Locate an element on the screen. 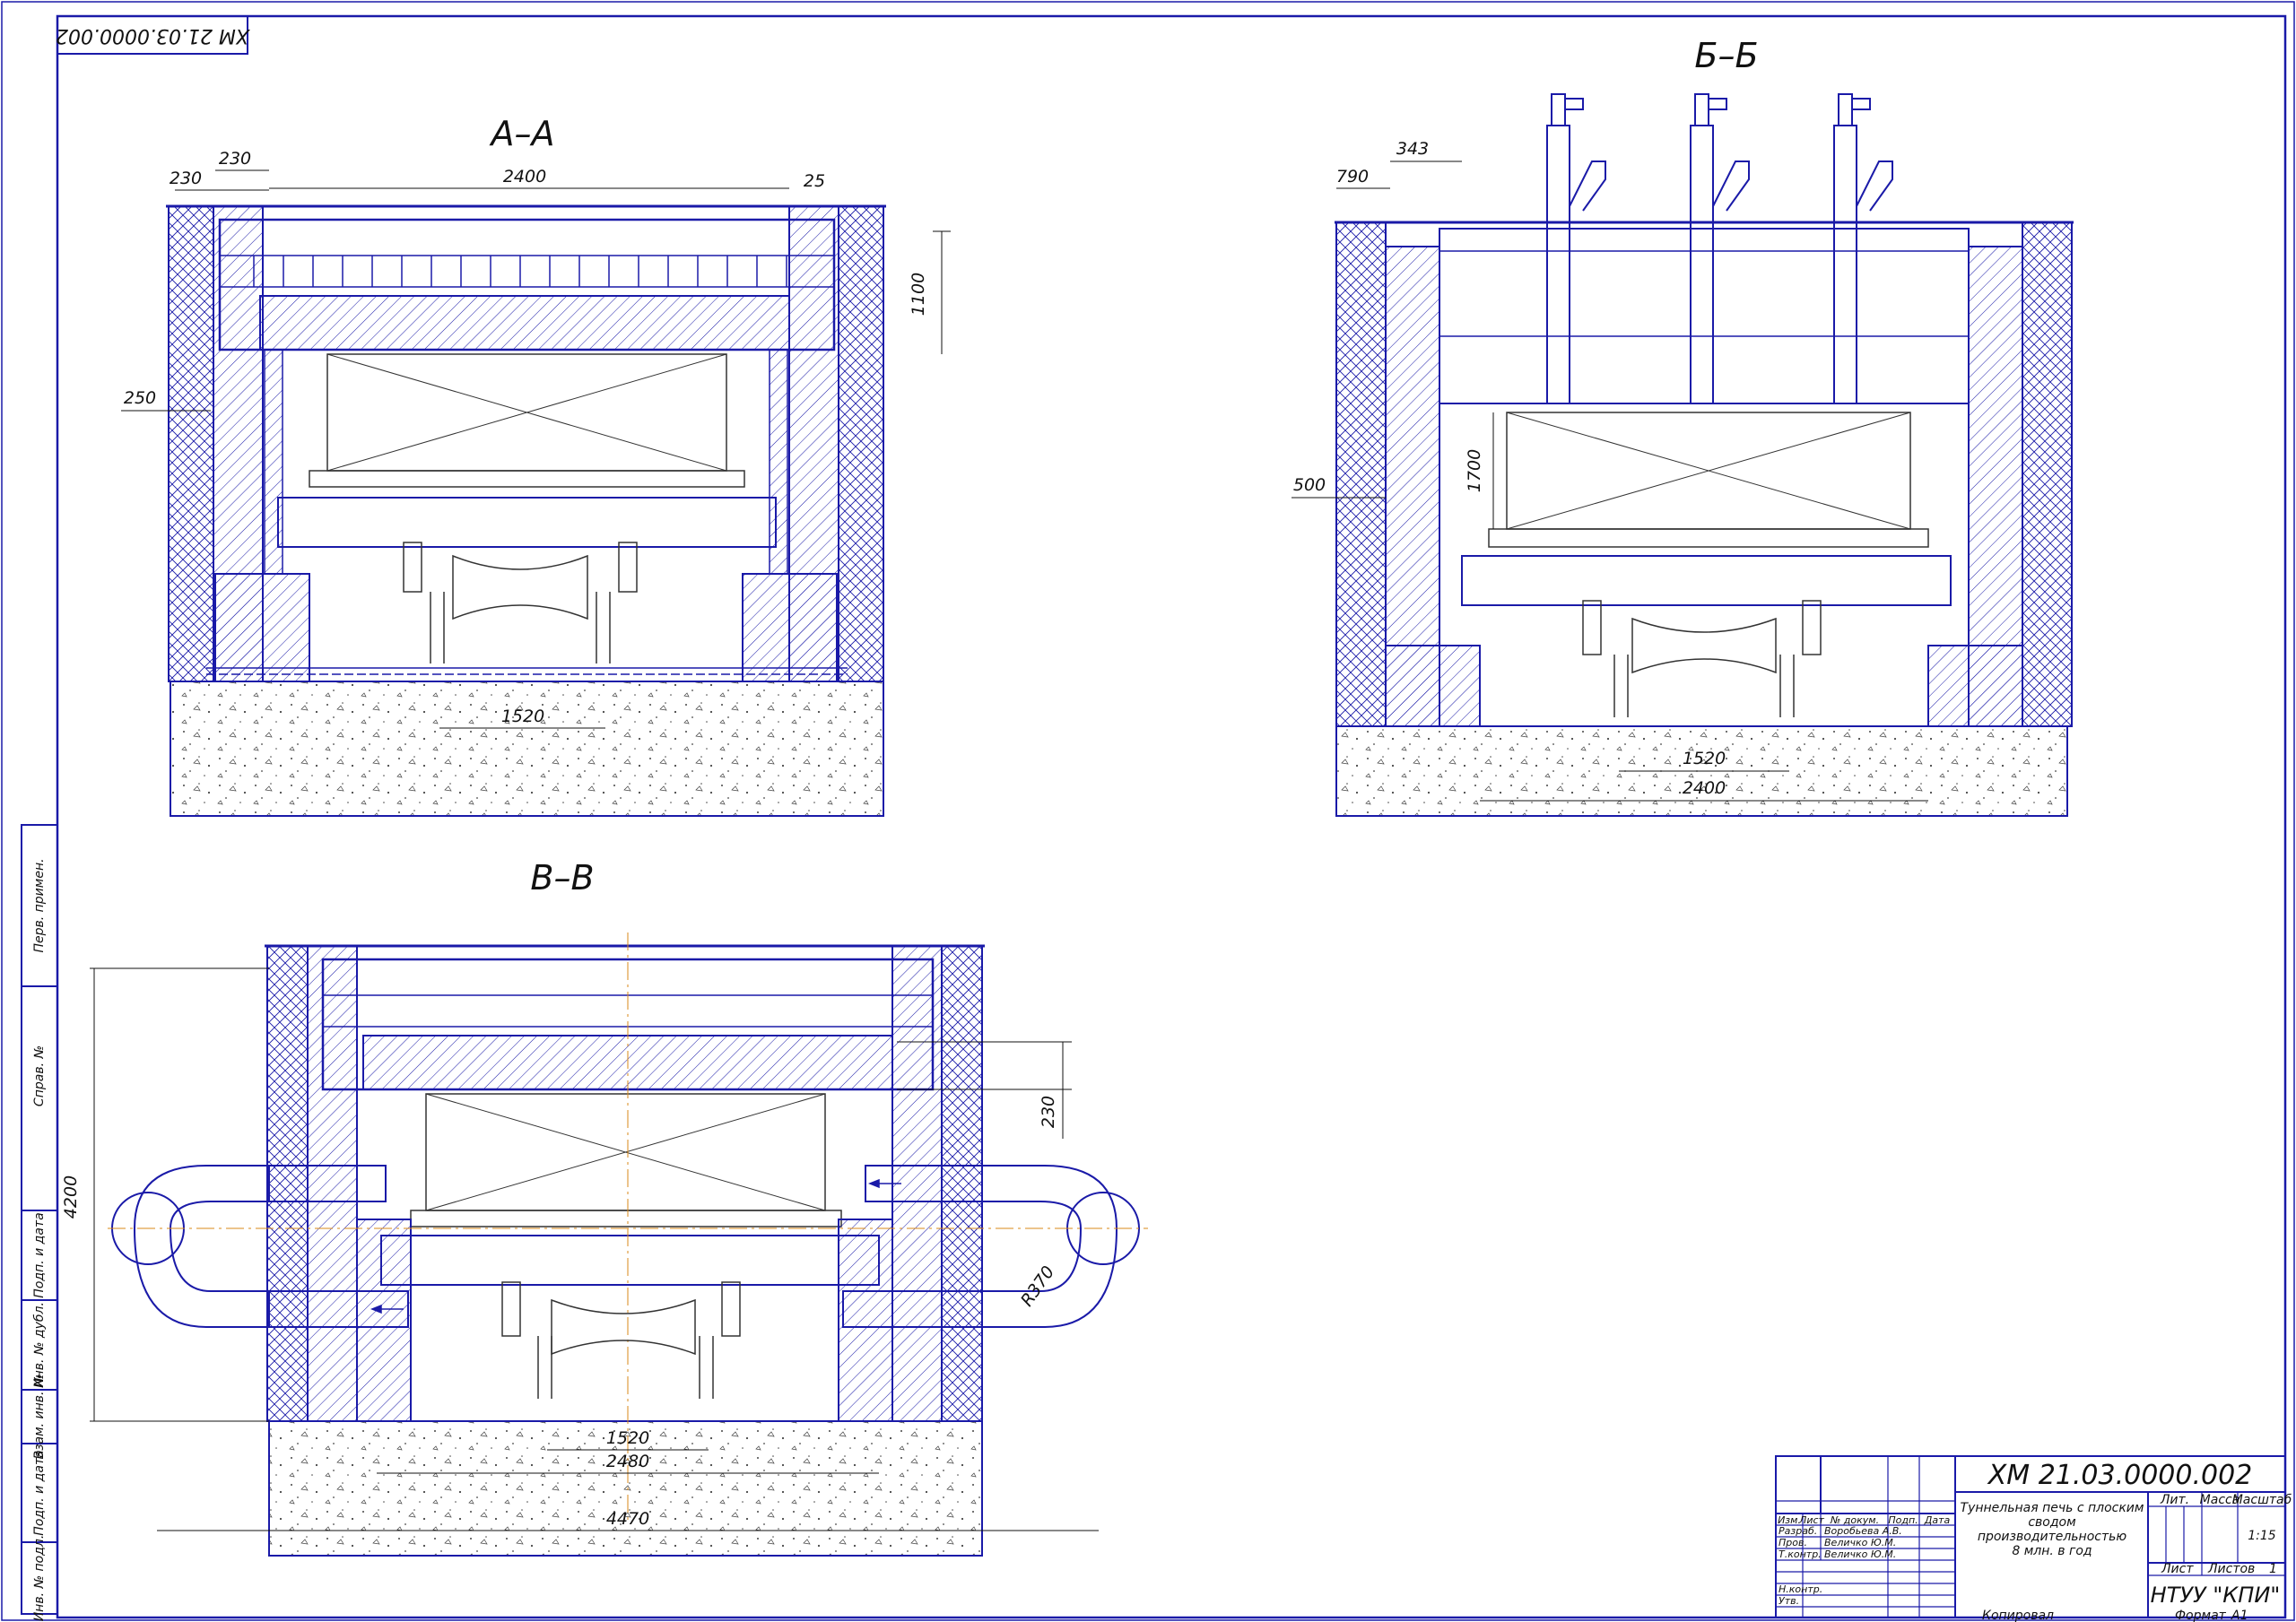 Image resolution: width=2296 pixels, height=1622 pixels. dim-label: 790 is located at coordinates (1352, 176).